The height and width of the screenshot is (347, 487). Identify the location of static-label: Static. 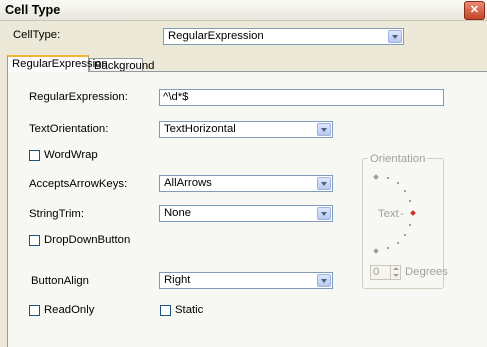
(189, 310).